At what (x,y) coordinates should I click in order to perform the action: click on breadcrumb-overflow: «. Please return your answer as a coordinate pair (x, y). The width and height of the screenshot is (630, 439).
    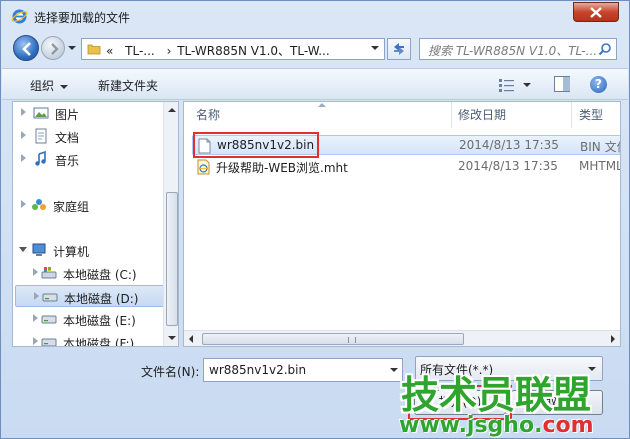
    Looking at the image, I should click on (109, 51).